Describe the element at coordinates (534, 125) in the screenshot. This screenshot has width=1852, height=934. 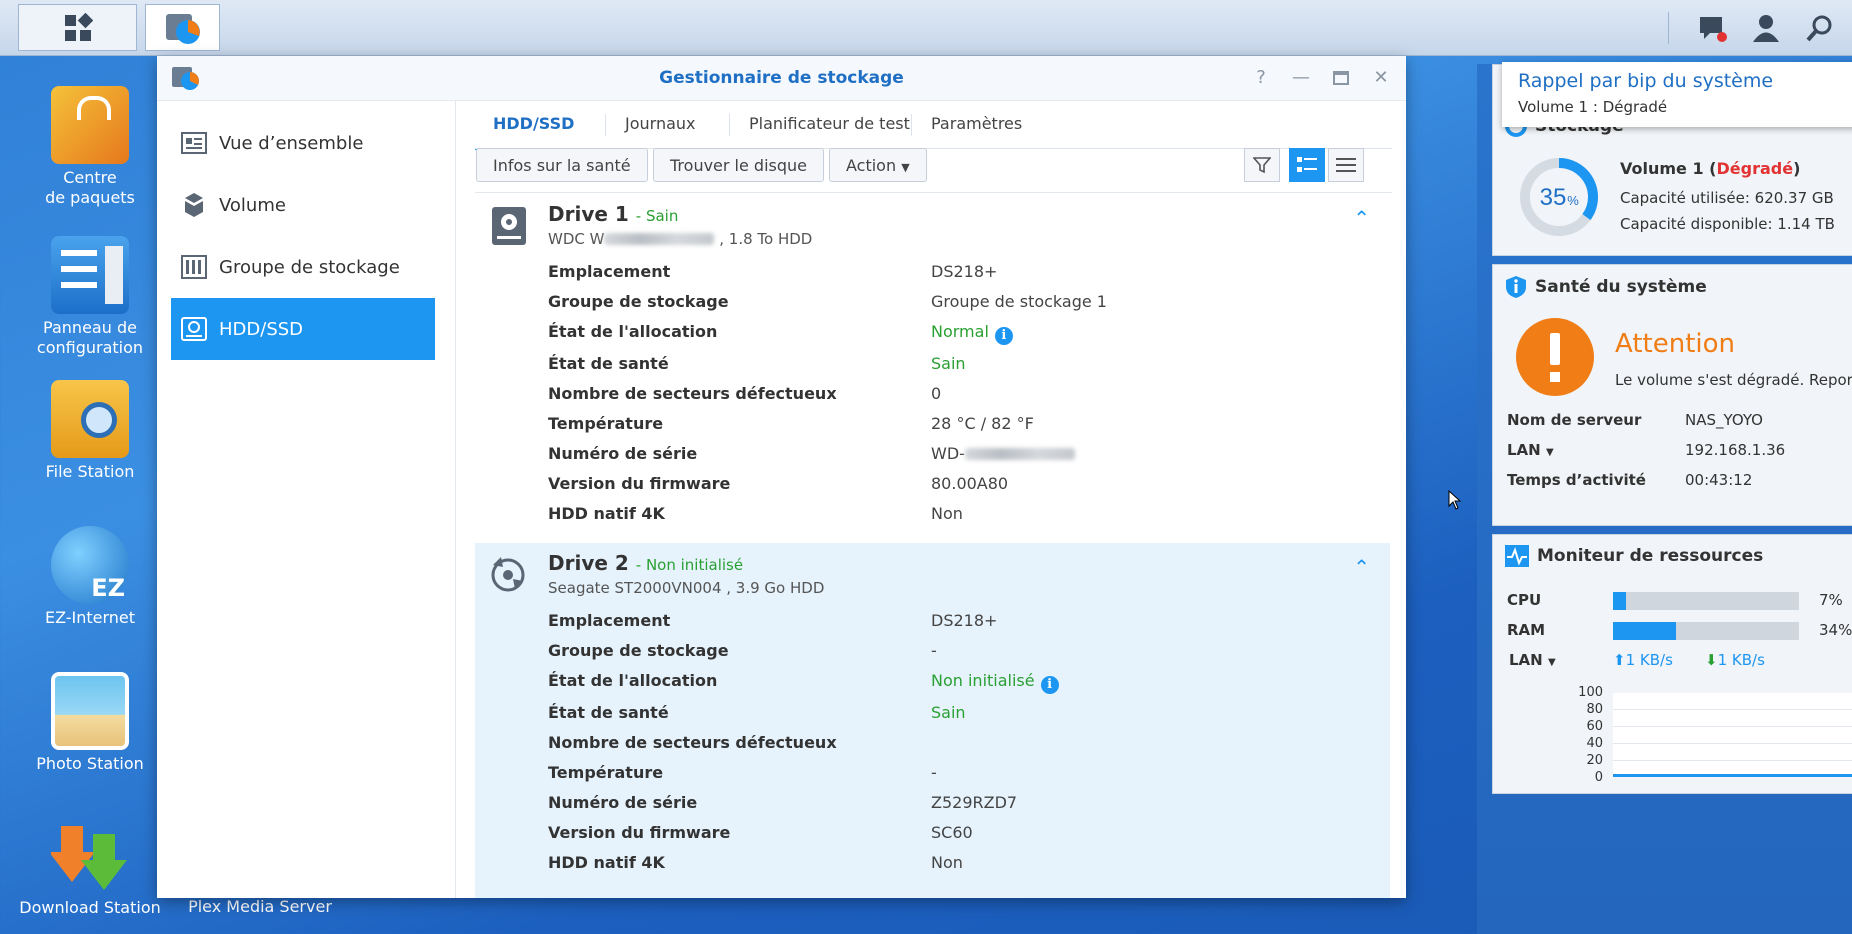
I see `tab-hdd-ssd: HDD/SSD` at that location.